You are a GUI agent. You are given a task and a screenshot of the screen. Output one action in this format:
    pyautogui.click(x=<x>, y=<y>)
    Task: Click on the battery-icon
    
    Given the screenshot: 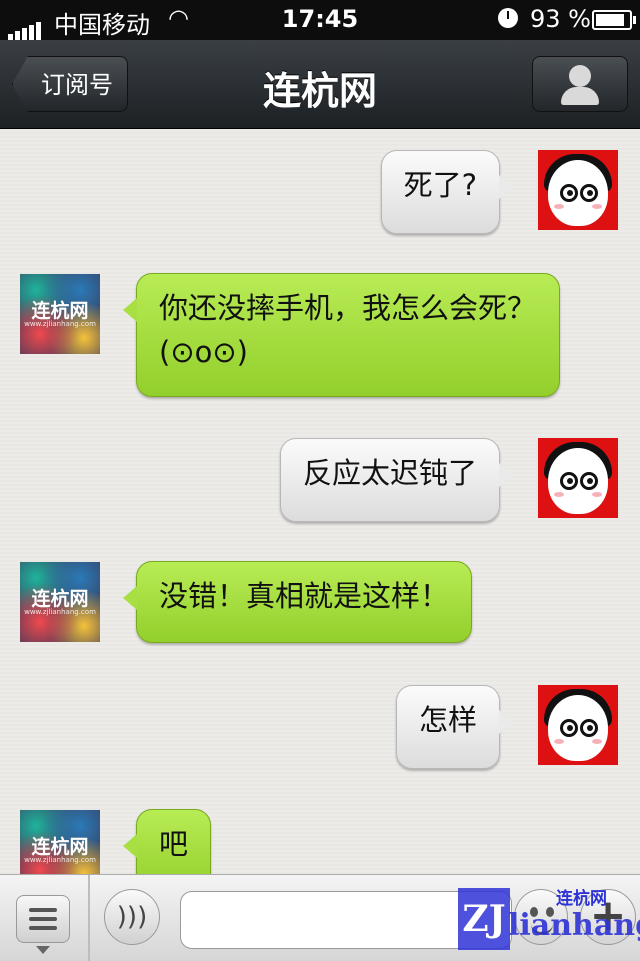 What is the action you would take?
    pyautogui.click(x=614, y=20)
    